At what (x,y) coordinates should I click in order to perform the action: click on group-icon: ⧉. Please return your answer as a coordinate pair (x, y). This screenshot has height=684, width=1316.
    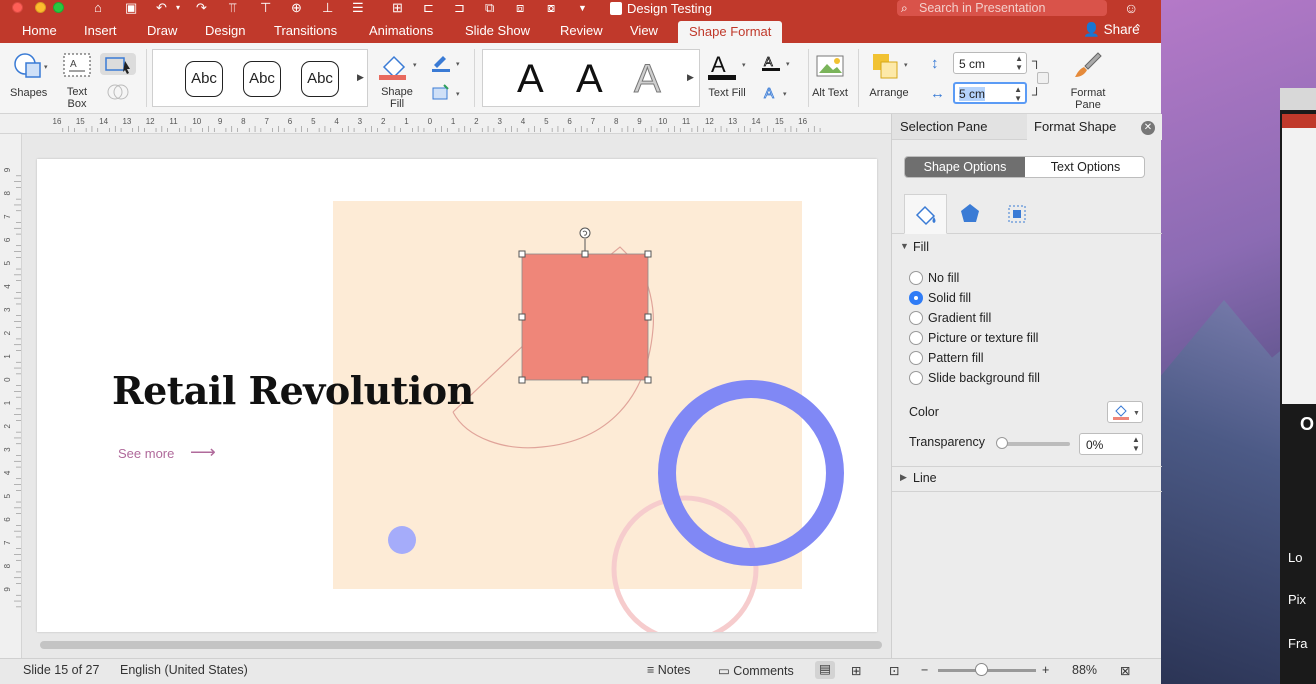
    Looking at the image, I should click on (489, 8).